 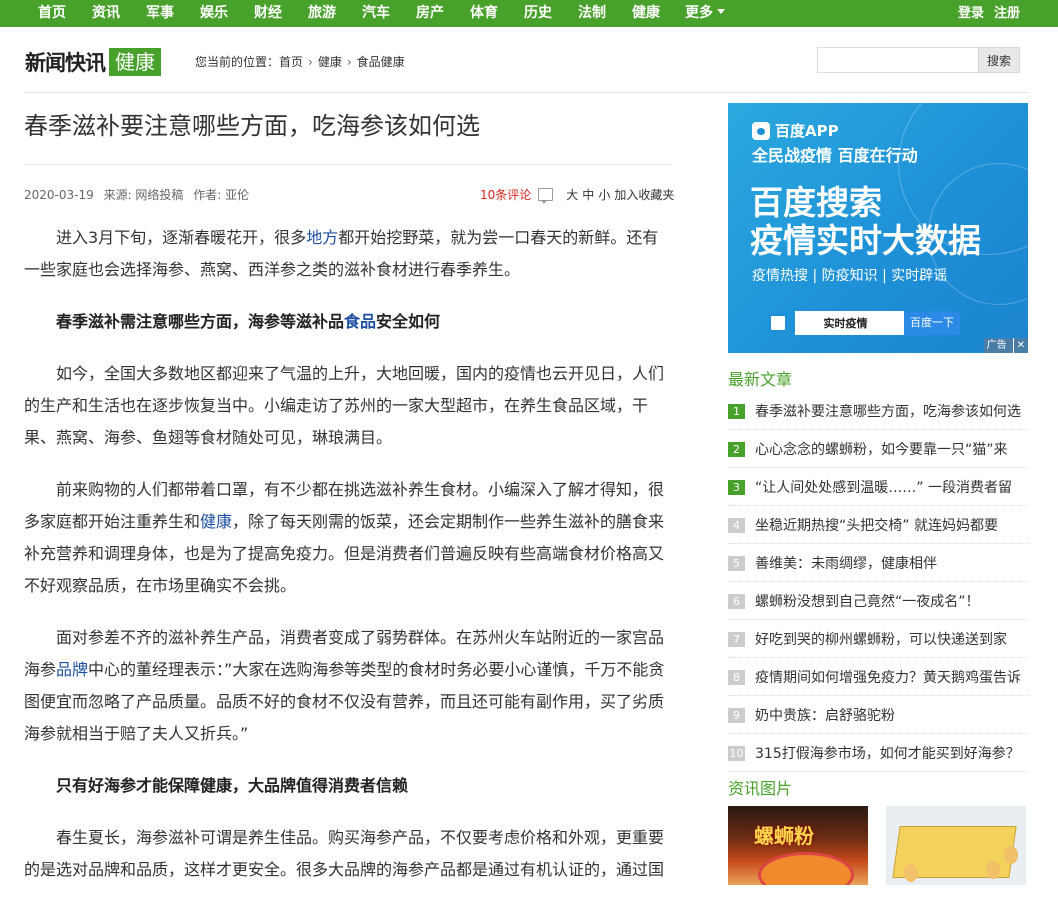 I want to click on list-item: 3 “让人间处处感到温暖……” 一段消费者留, so click(x=878, y=487).